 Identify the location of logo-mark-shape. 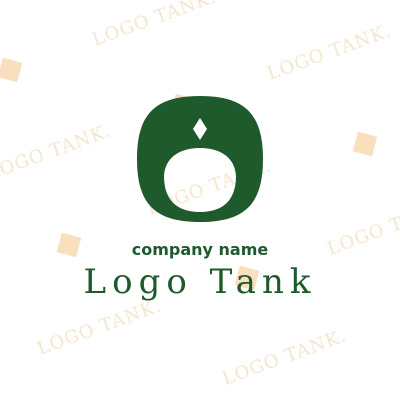
(200, 159).